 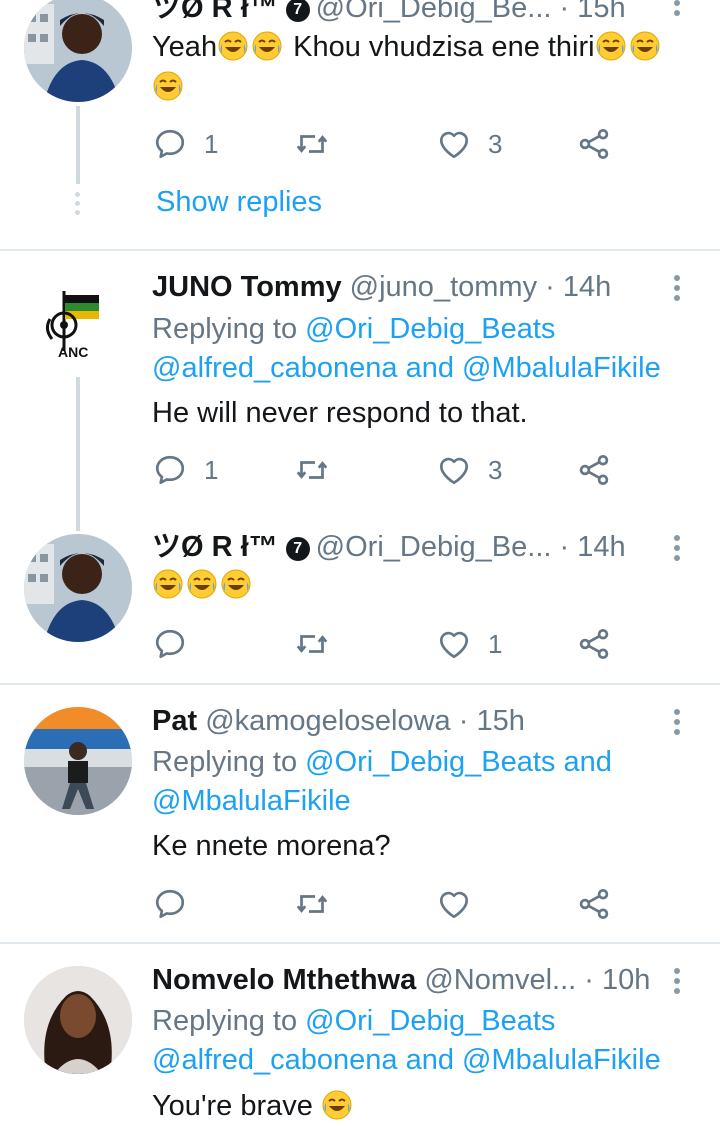 What do you see at coordinates (412, 904) in the screenshot?
I see `tweet-actions` at bounding box center [412, 904].